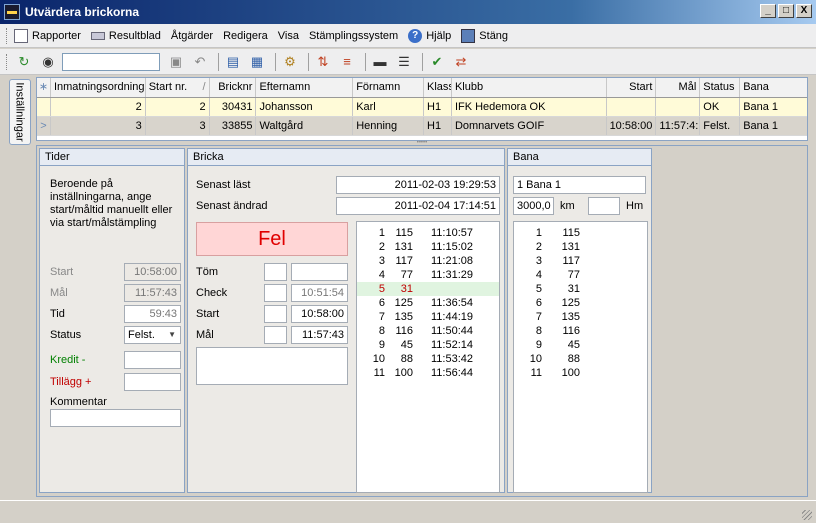  I want to click on control-row: 6 125, so click(580, 303).